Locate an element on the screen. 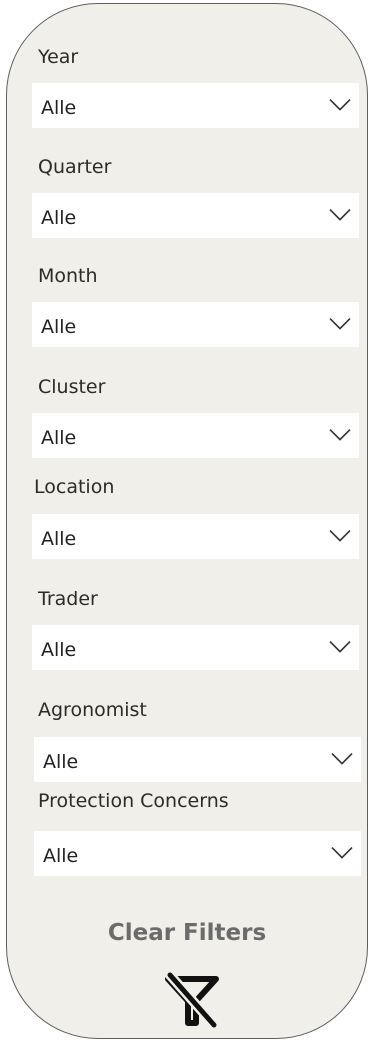  cluster-dropdown-value: Alle is located at coordinates (59, 437).